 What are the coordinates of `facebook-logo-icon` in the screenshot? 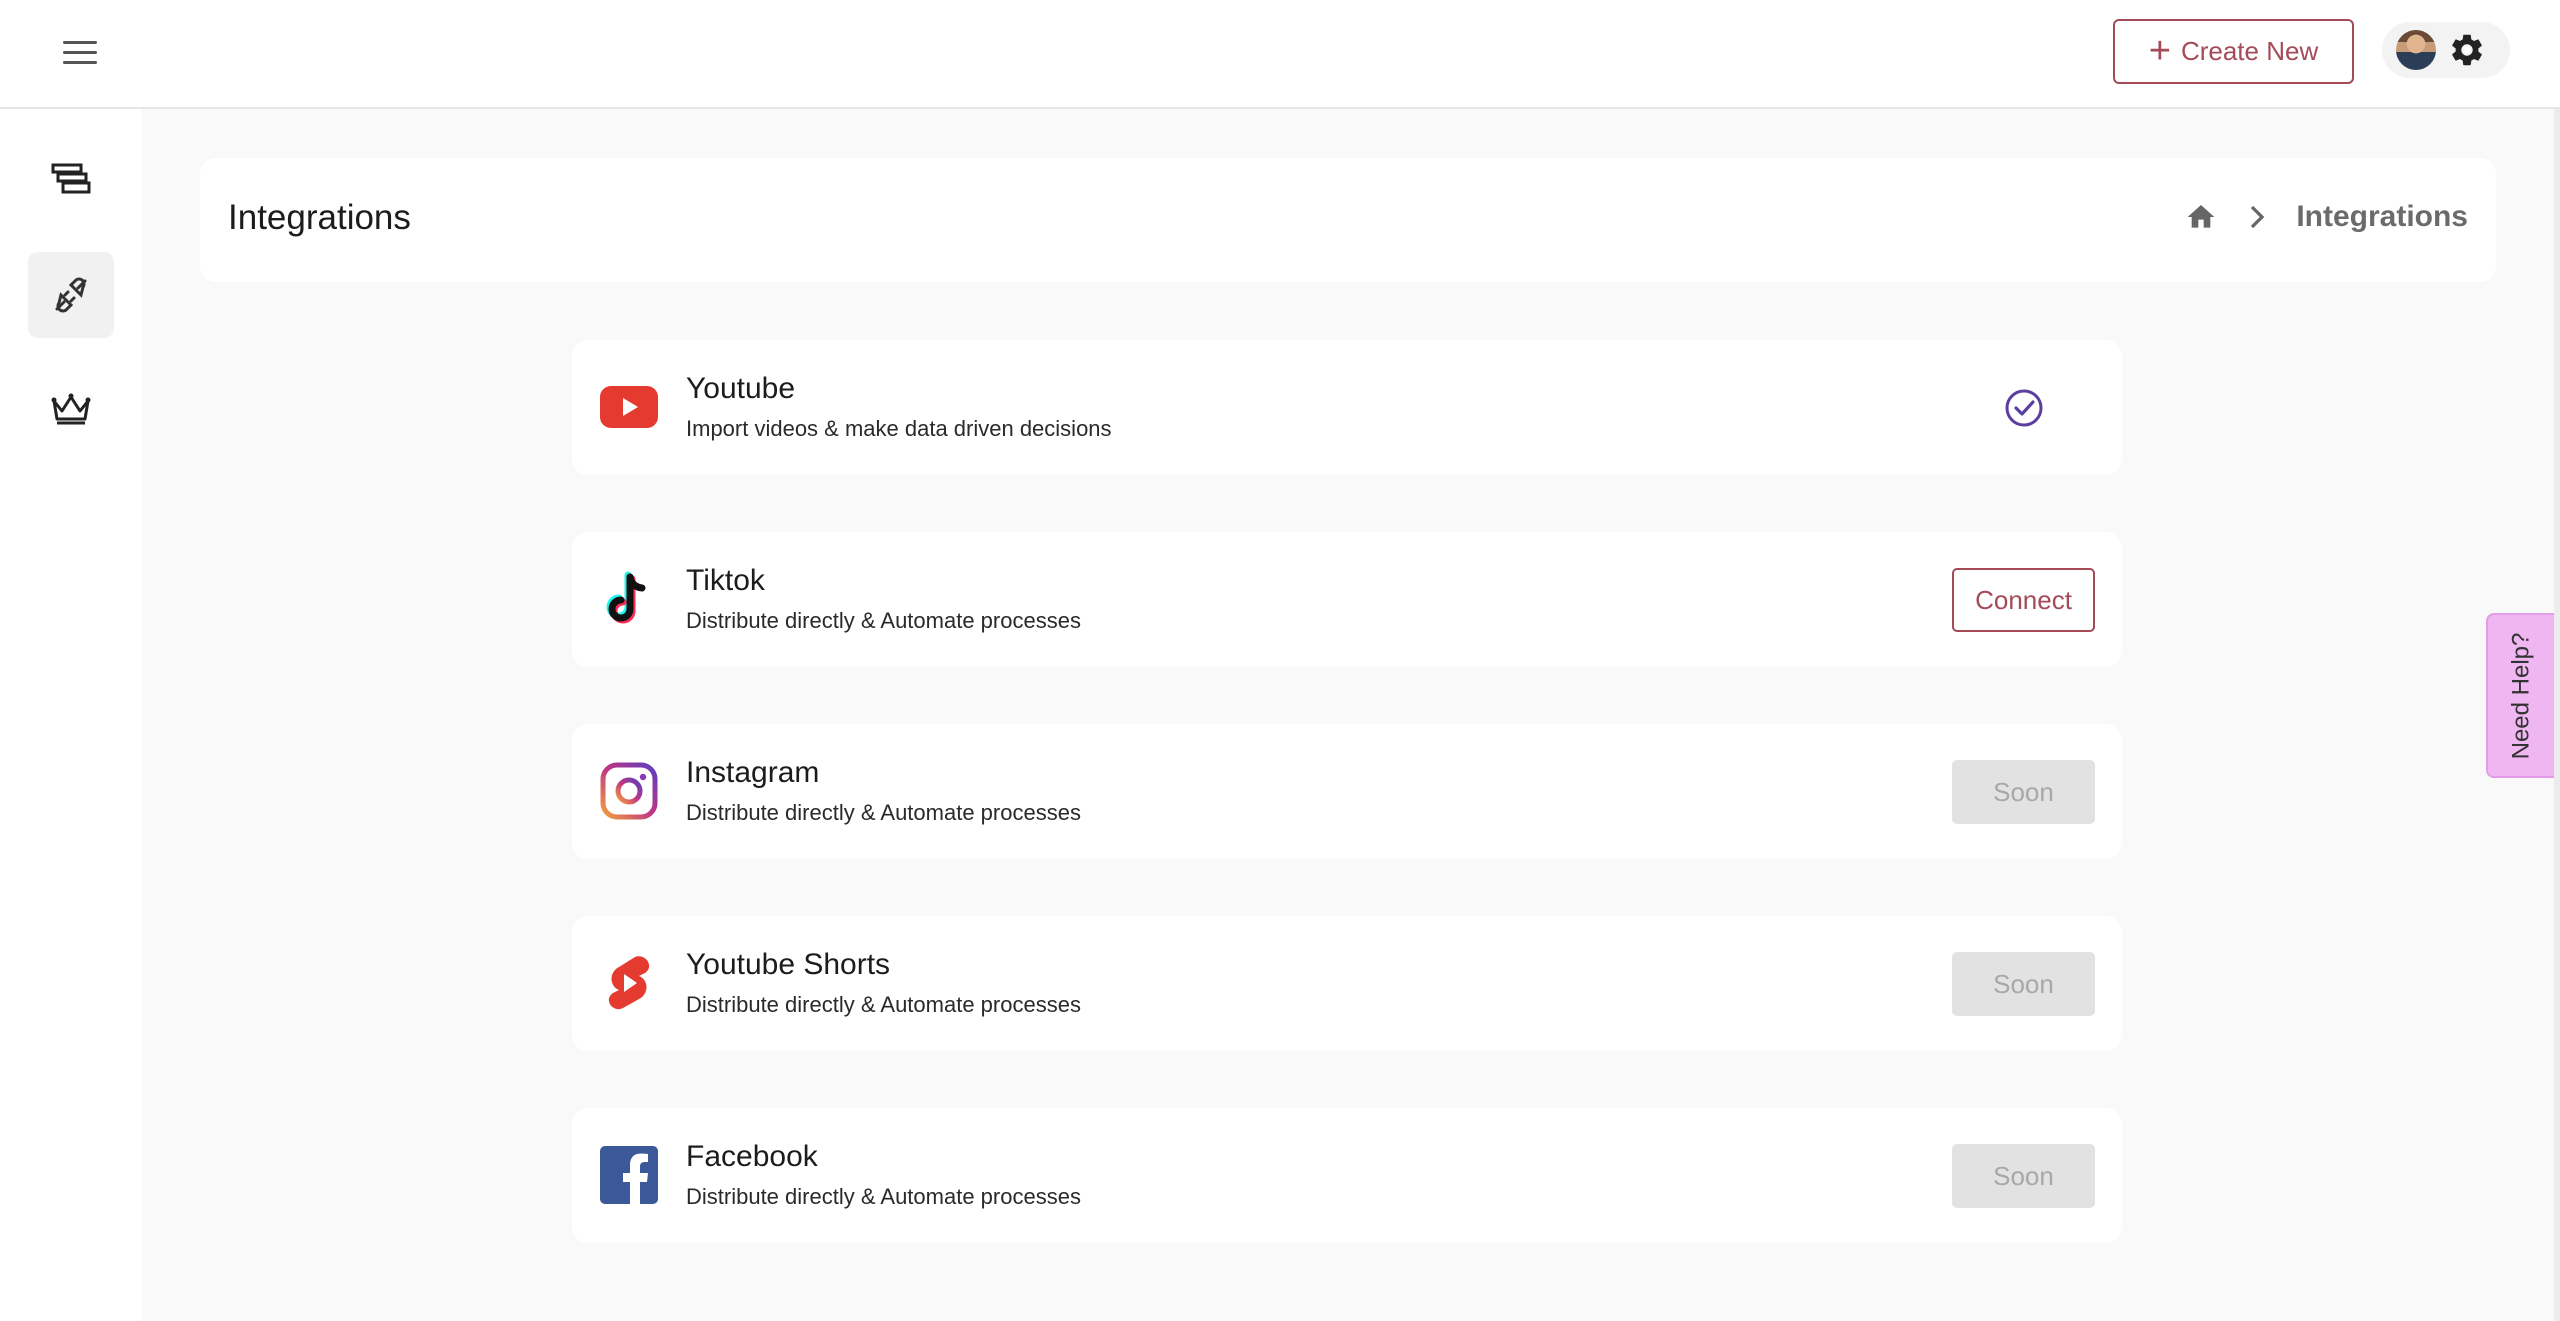 It's located at (629, 1175).